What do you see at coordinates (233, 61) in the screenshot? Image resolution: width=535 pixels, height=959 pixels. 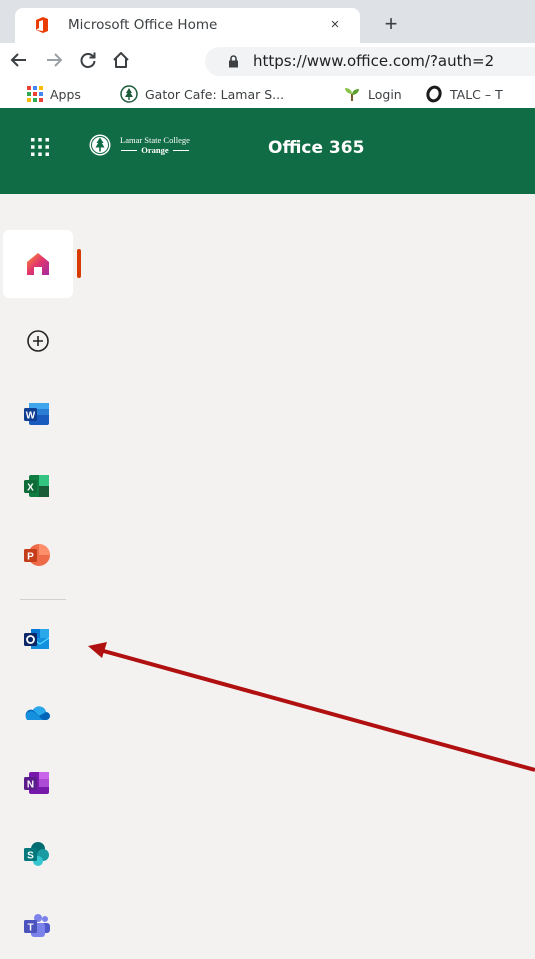 I see `lock-icon` at bounding box center [233, 61].